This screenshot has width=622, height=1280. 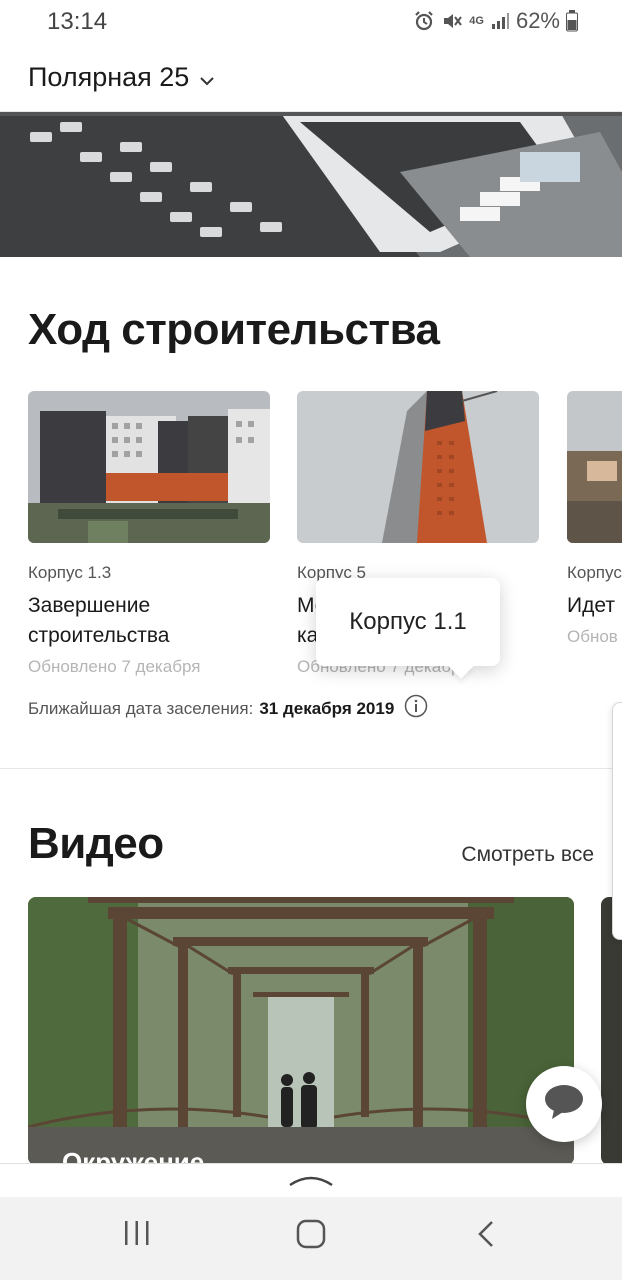 I want to click on card-building-label: Корпус, so click(x=594, y=572).